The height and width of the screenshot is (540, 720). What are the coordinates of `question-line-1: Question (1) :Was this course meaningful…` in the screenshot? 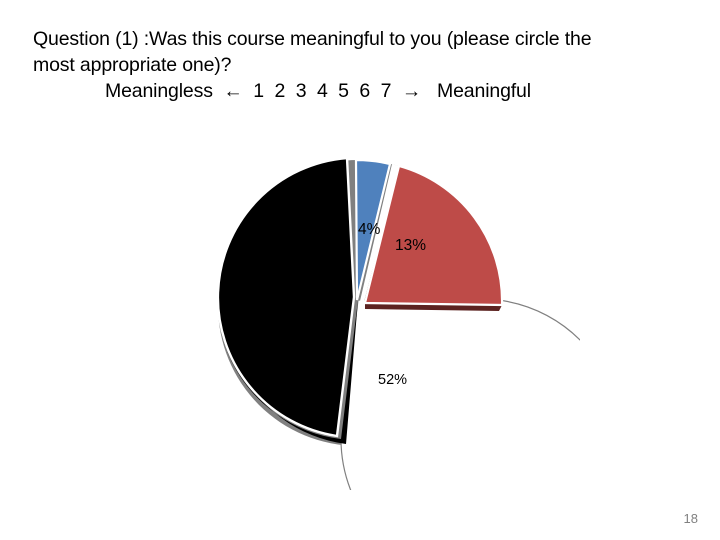 It's located at (312, 39).